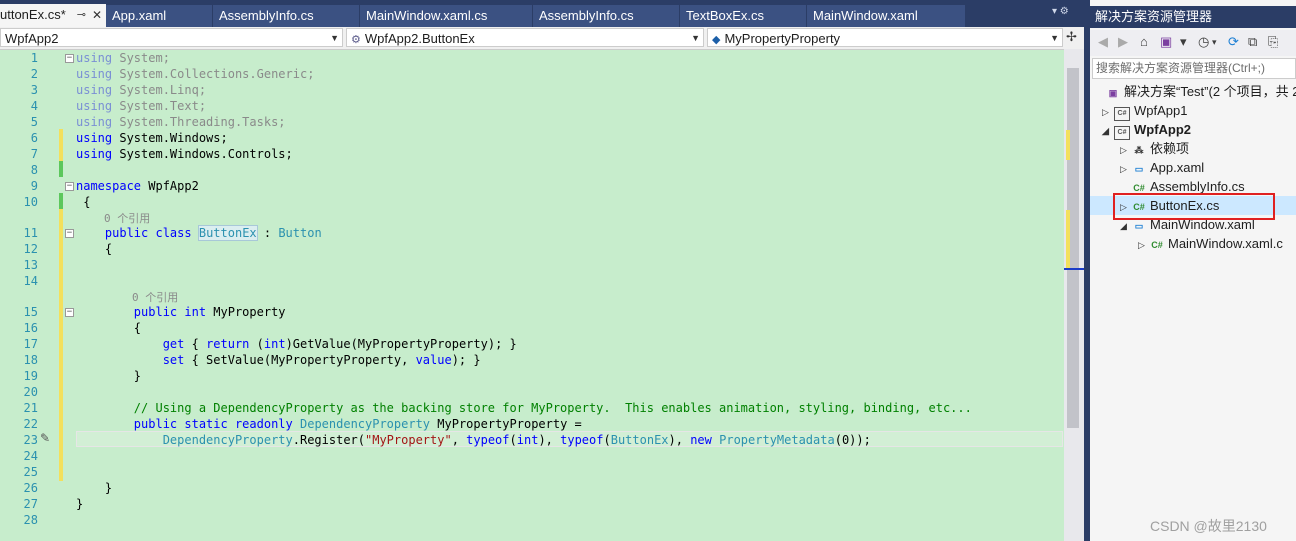 This screenshot has width=1296, height=541. What do you see at coordinates (427, 15) in the screenshot?
I see `tab-label: MainWindow.xaml.cs` at bounding box center [427, 15].